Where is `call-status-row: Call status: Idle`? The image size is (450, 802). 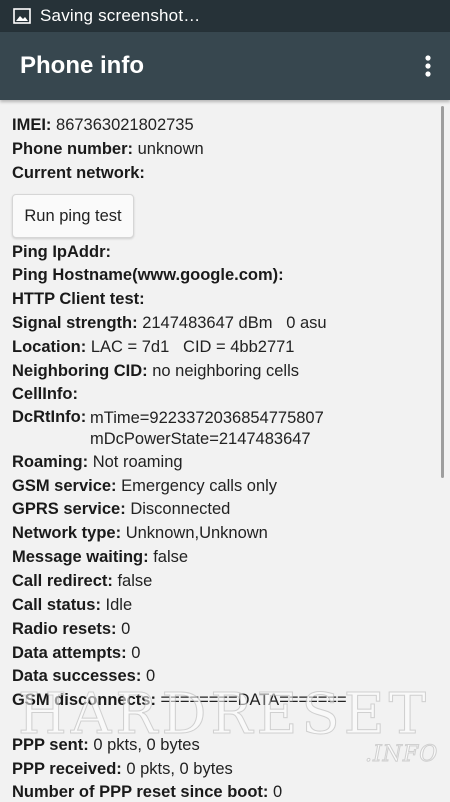 call-status-row: Call status: Idle is located at coordinates (72, 605).